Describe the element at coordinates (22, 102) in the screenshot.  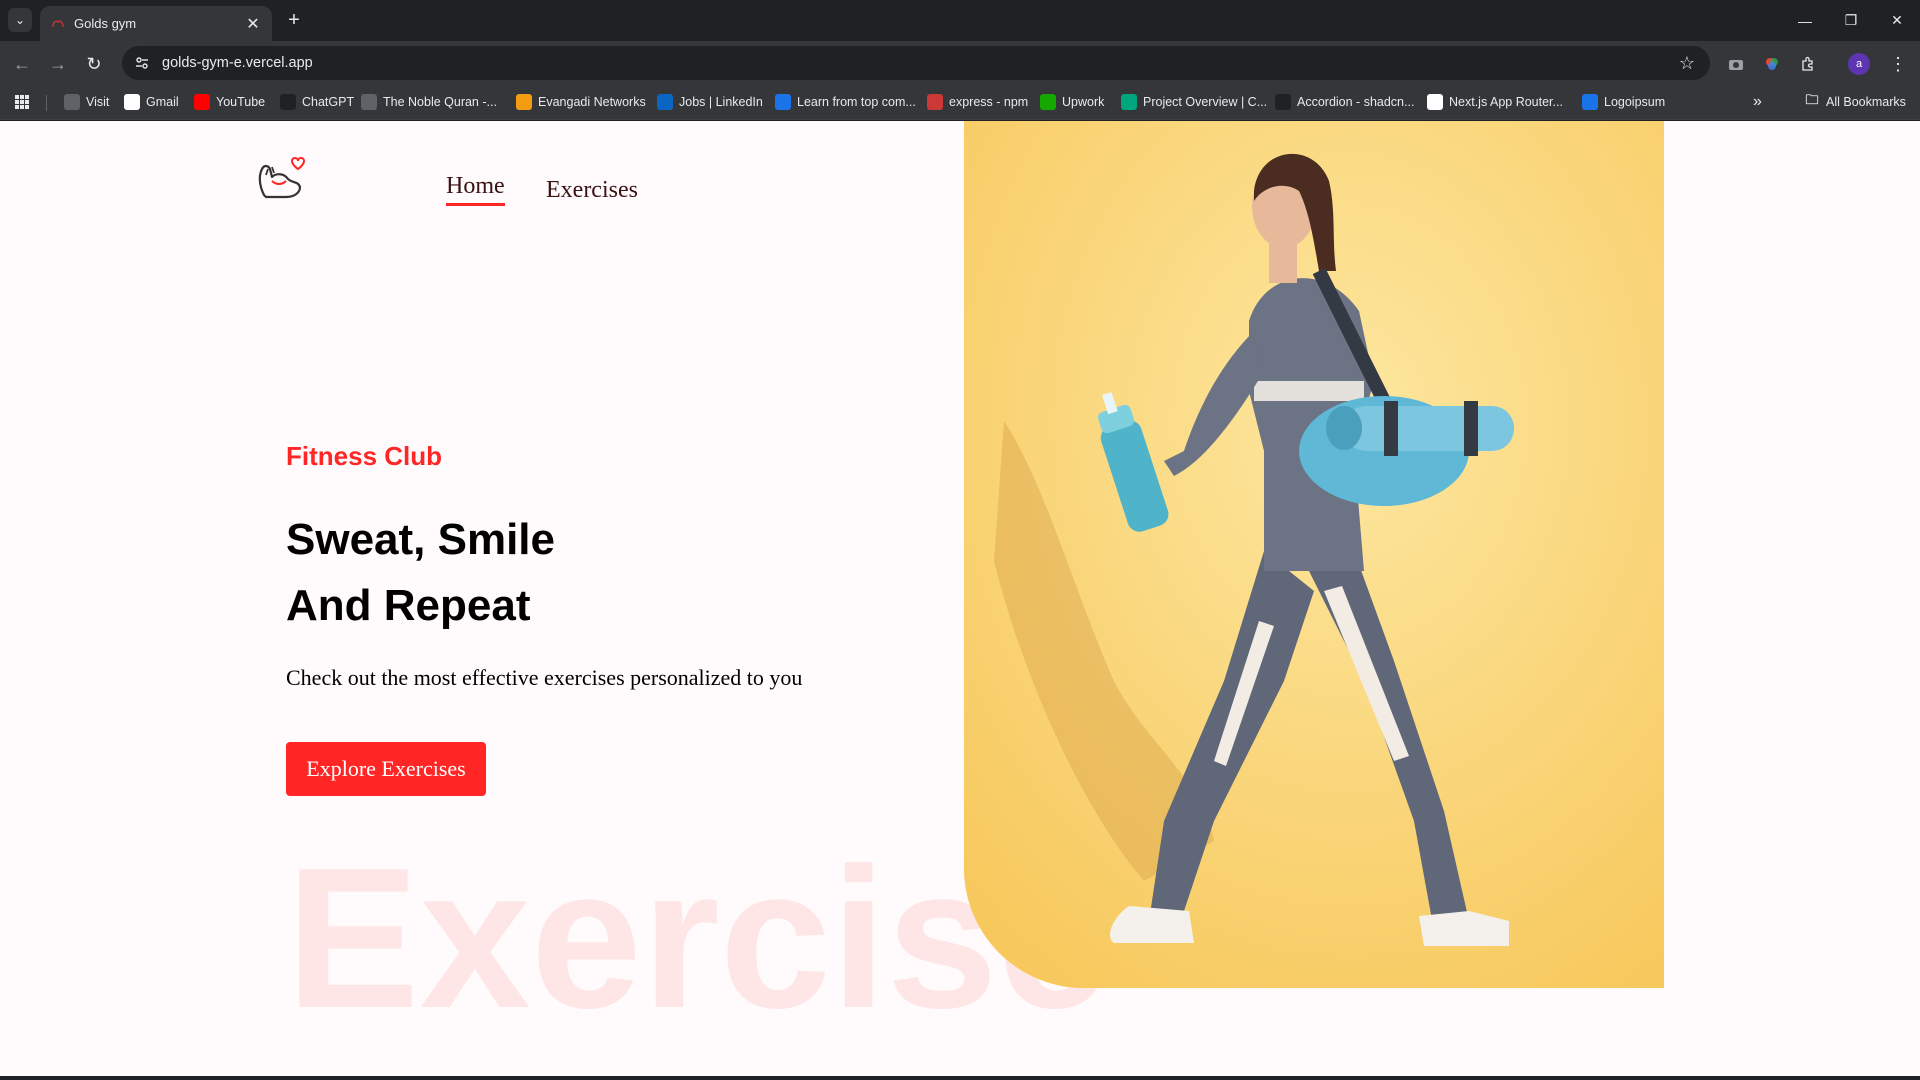
I see `apps-grid-icon` at that location.